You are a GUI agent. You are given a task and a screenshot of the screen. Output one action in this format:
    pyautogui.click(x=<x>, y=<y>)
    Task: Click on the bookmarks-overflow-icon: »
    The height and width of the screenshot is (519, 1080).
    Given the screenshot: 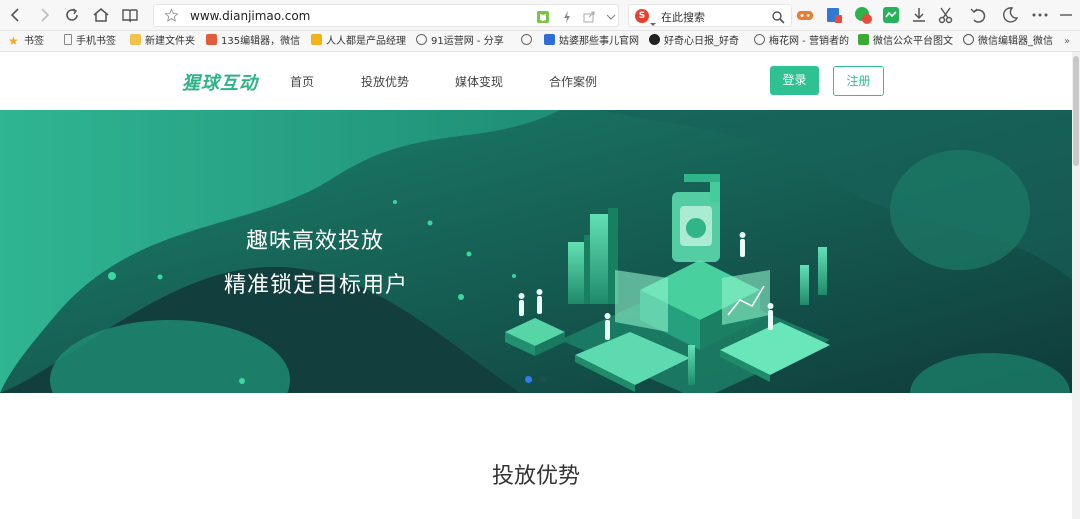 What is the action you would take?
    pyautogui.click(x=1071, y=41)
    